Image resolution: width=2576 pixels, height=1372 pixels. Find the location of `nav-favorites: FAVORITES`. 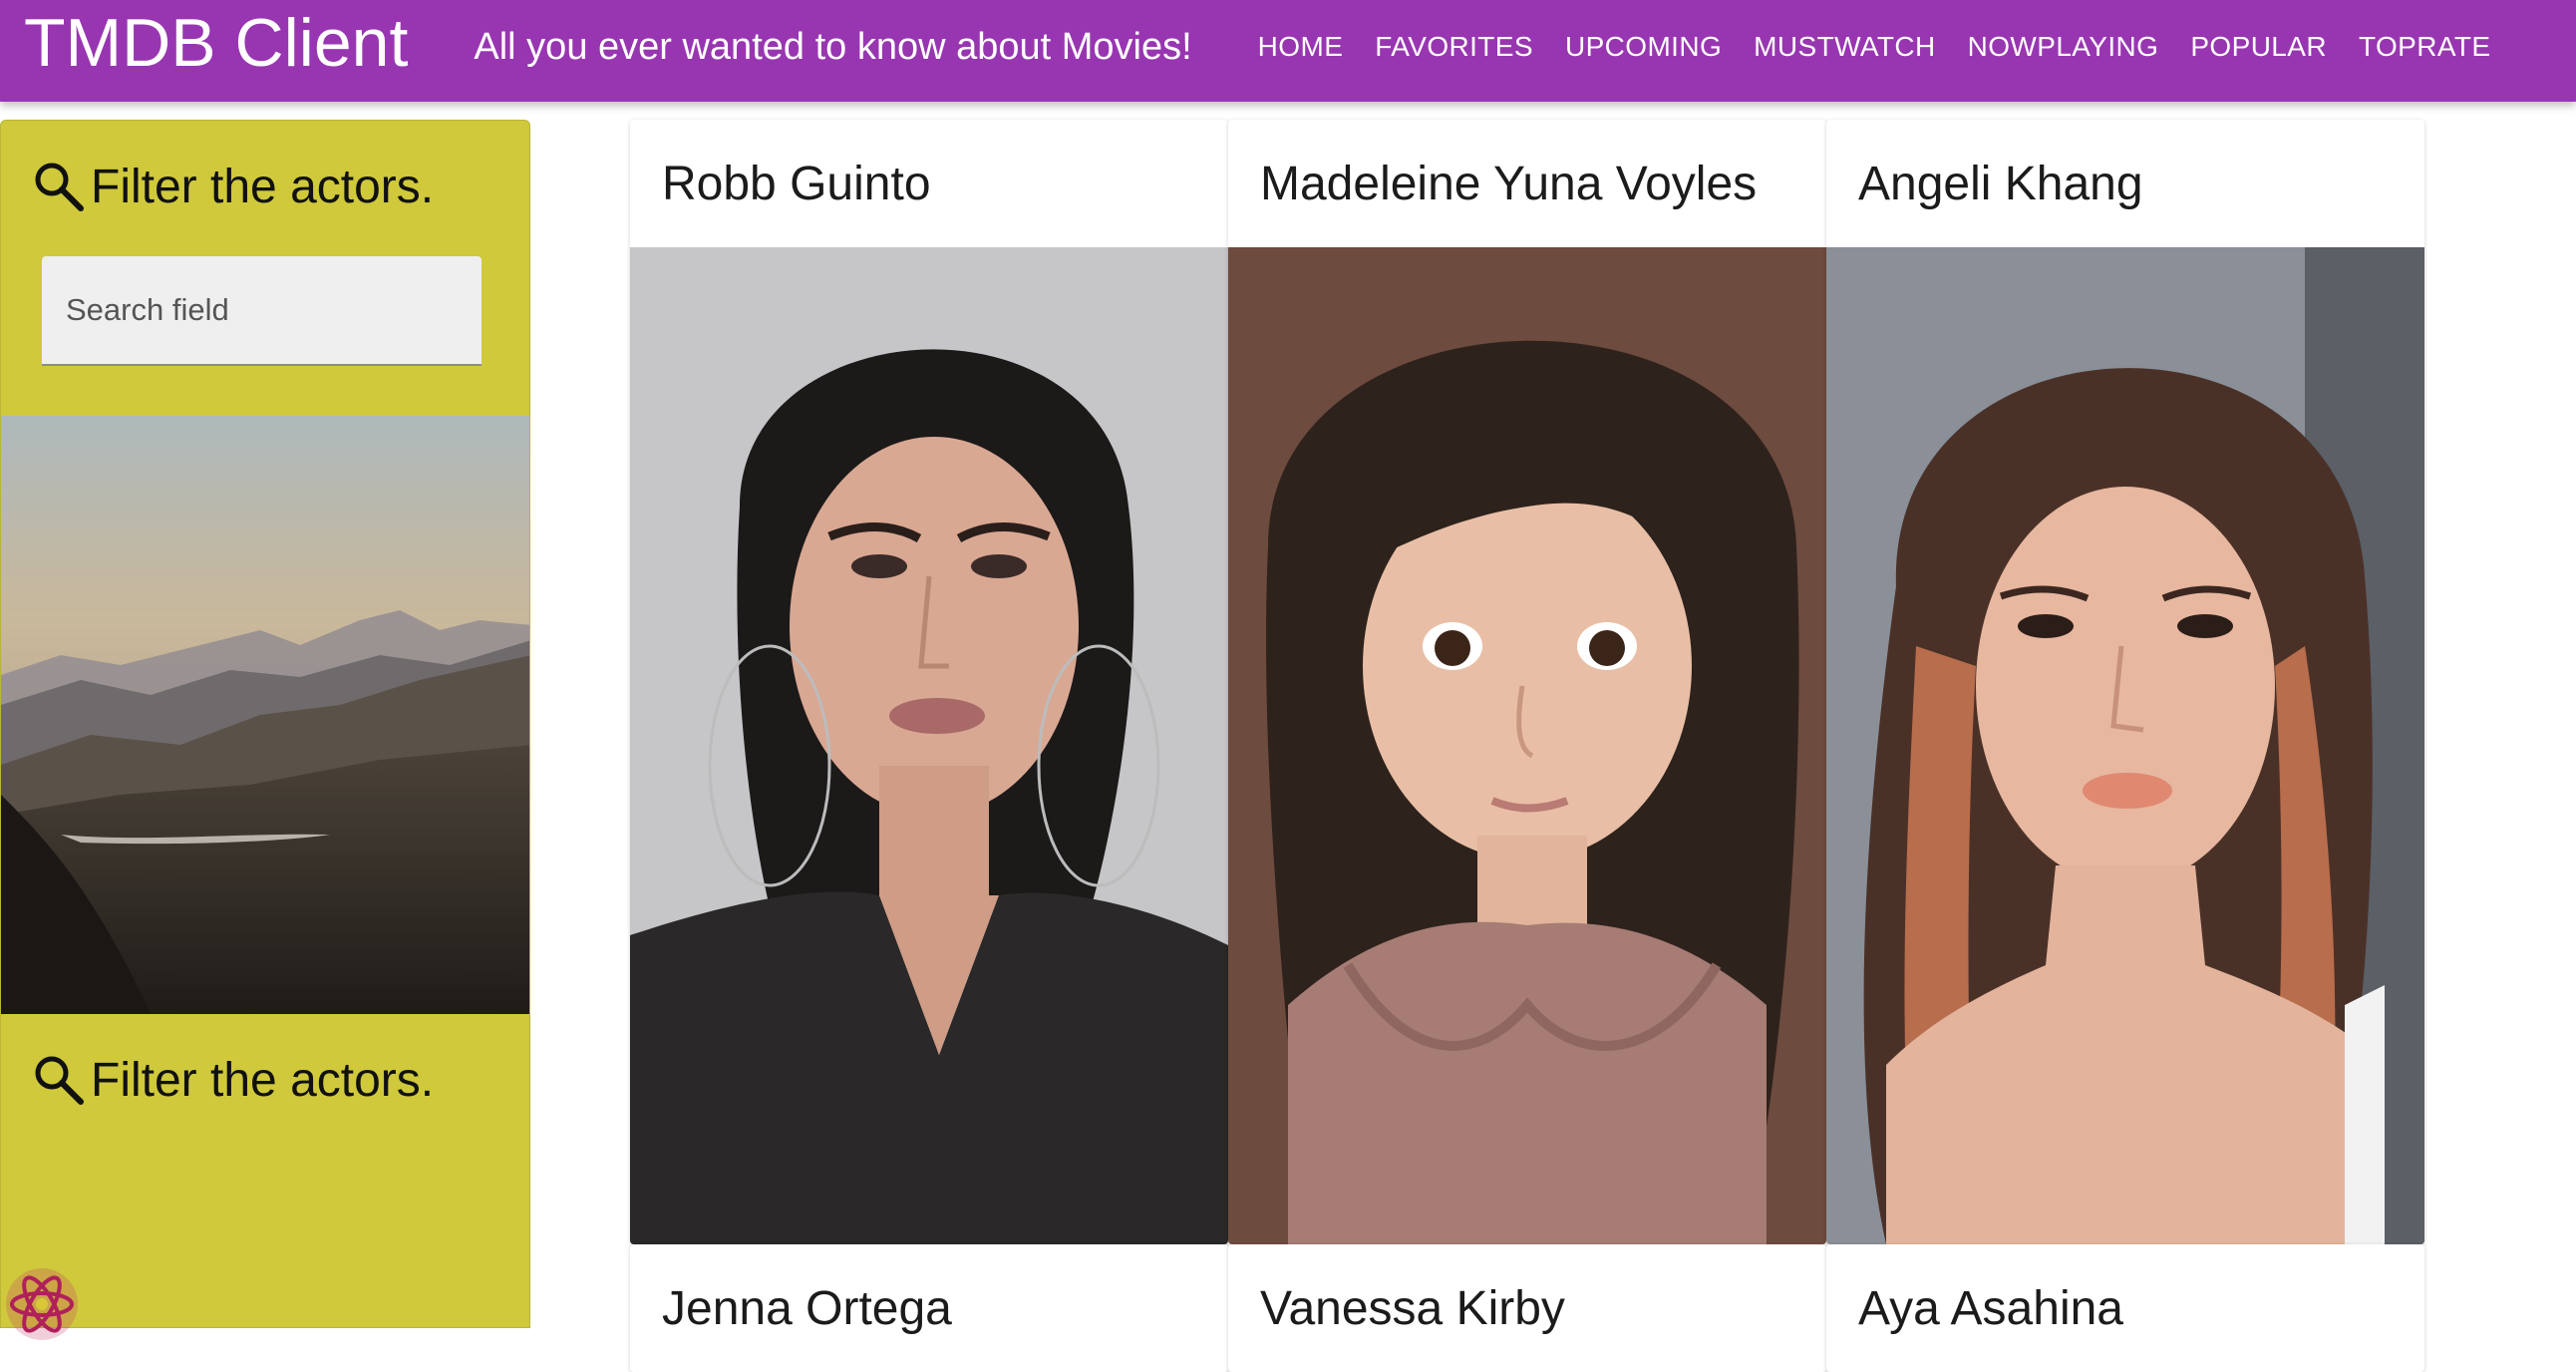

nav-favorites: FAVORITES is located at coordinates (1454, 47).